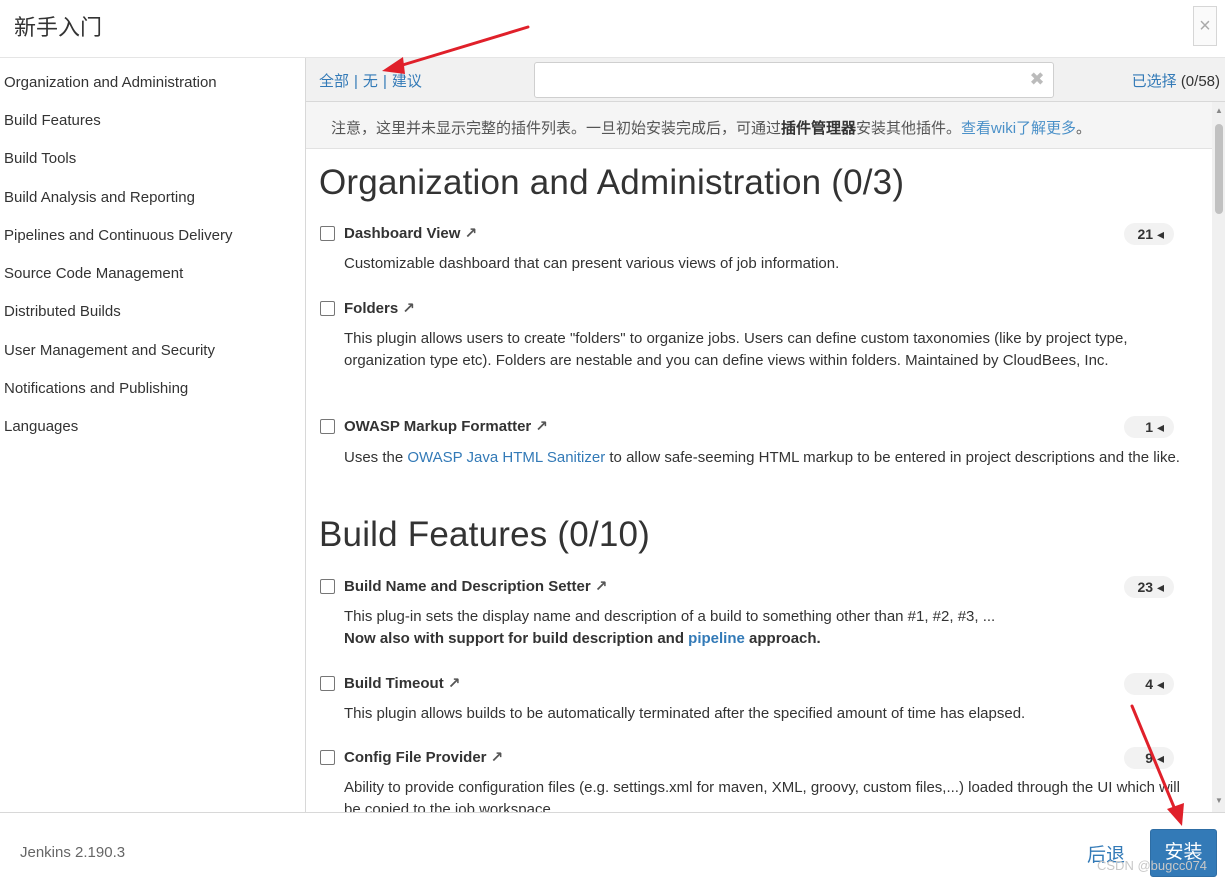 Image resolution: width=1225 pixels, height=881 pixels. What do you see at coordinates (782, 638) in the screenshot?
I see `description-text: approach.` at bounding box center [782, 638].